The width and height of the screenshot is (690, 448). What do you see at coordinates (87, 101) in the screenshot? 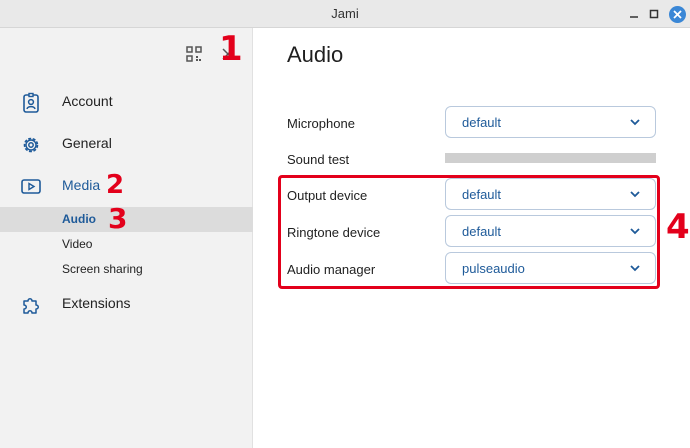
I see `sidebar-item-label: Account` at bounding box center [87, 101].